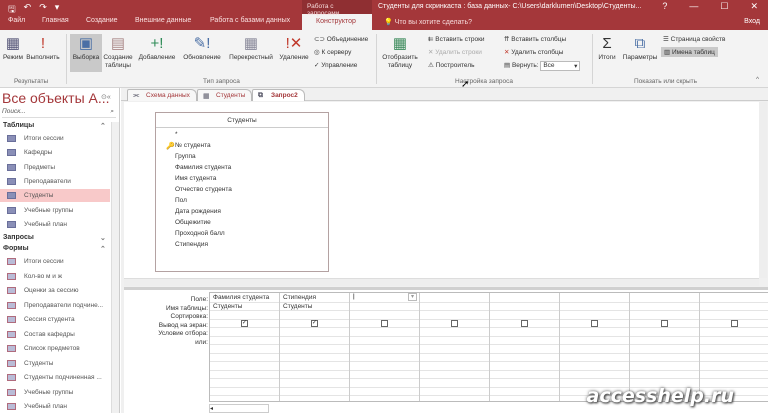 This screenshot has height=413, width=768. What do you see at coordinates (191, 244) in the screenshot?
I see `field-item: Стипендия` at bounding box center [191, 244].